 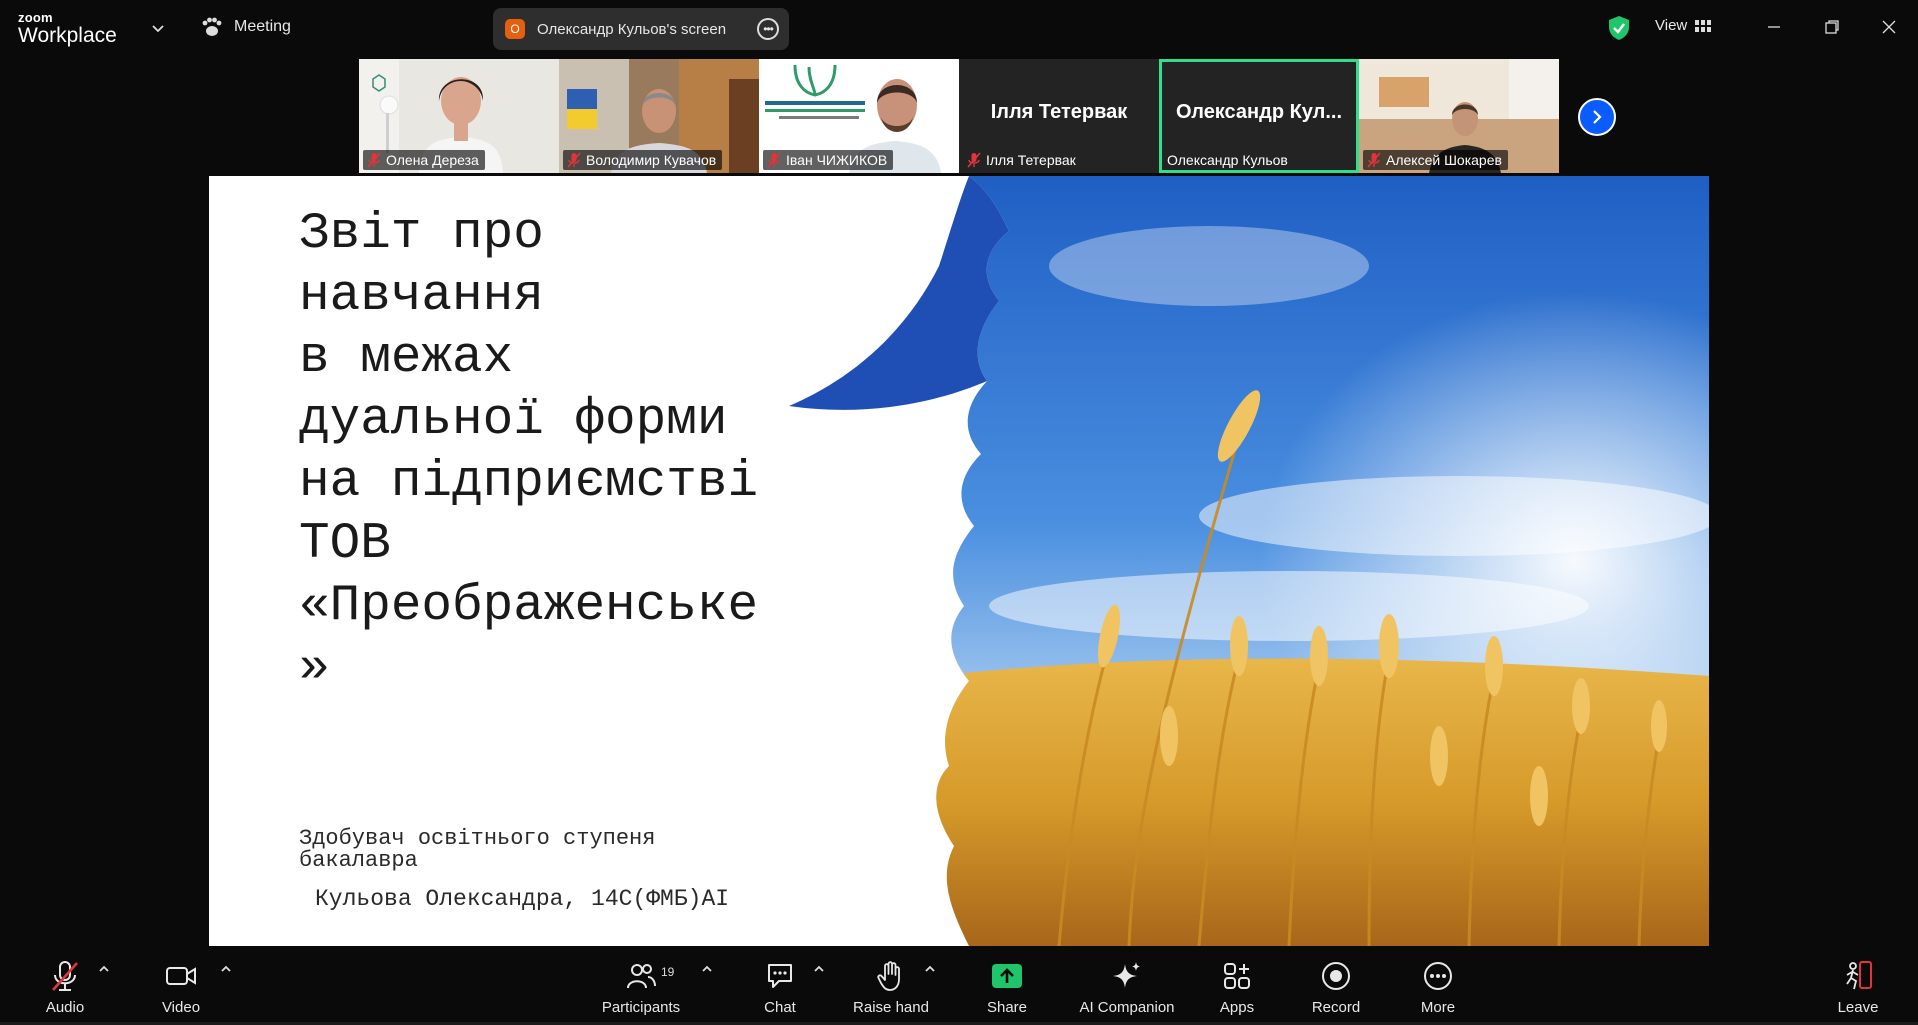 I want to click on participant-name-label: Ілля Тетервак, so click(x=1022, y=160).